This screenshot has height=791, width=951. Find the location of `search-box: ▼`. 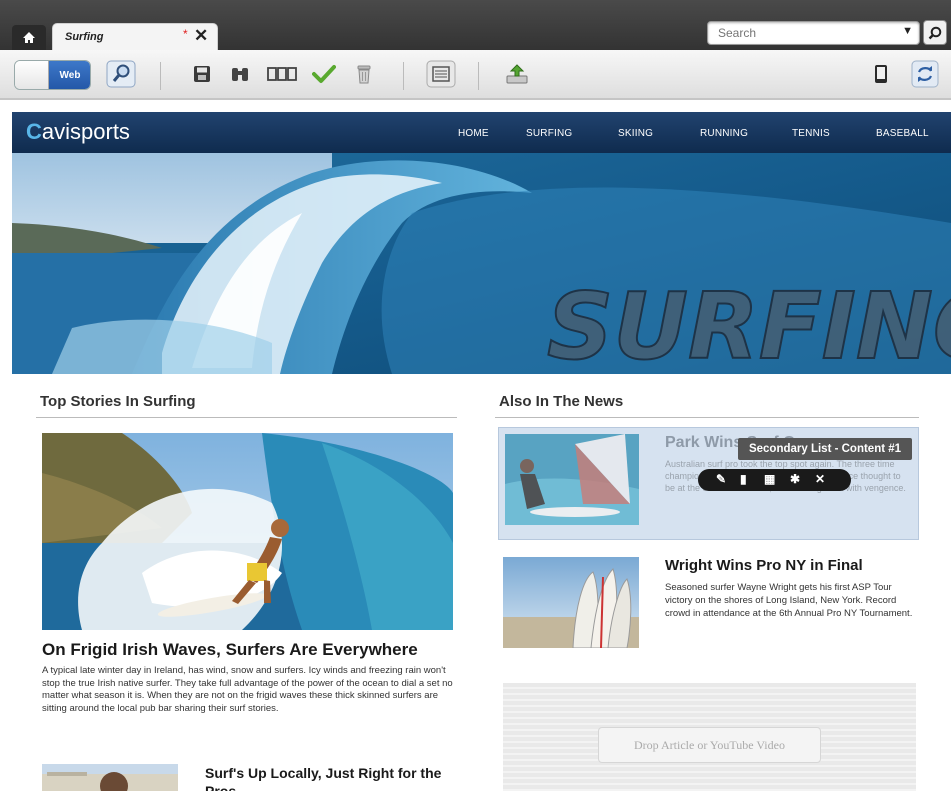

search-box: ▼ is located at coordinates (813, 33).